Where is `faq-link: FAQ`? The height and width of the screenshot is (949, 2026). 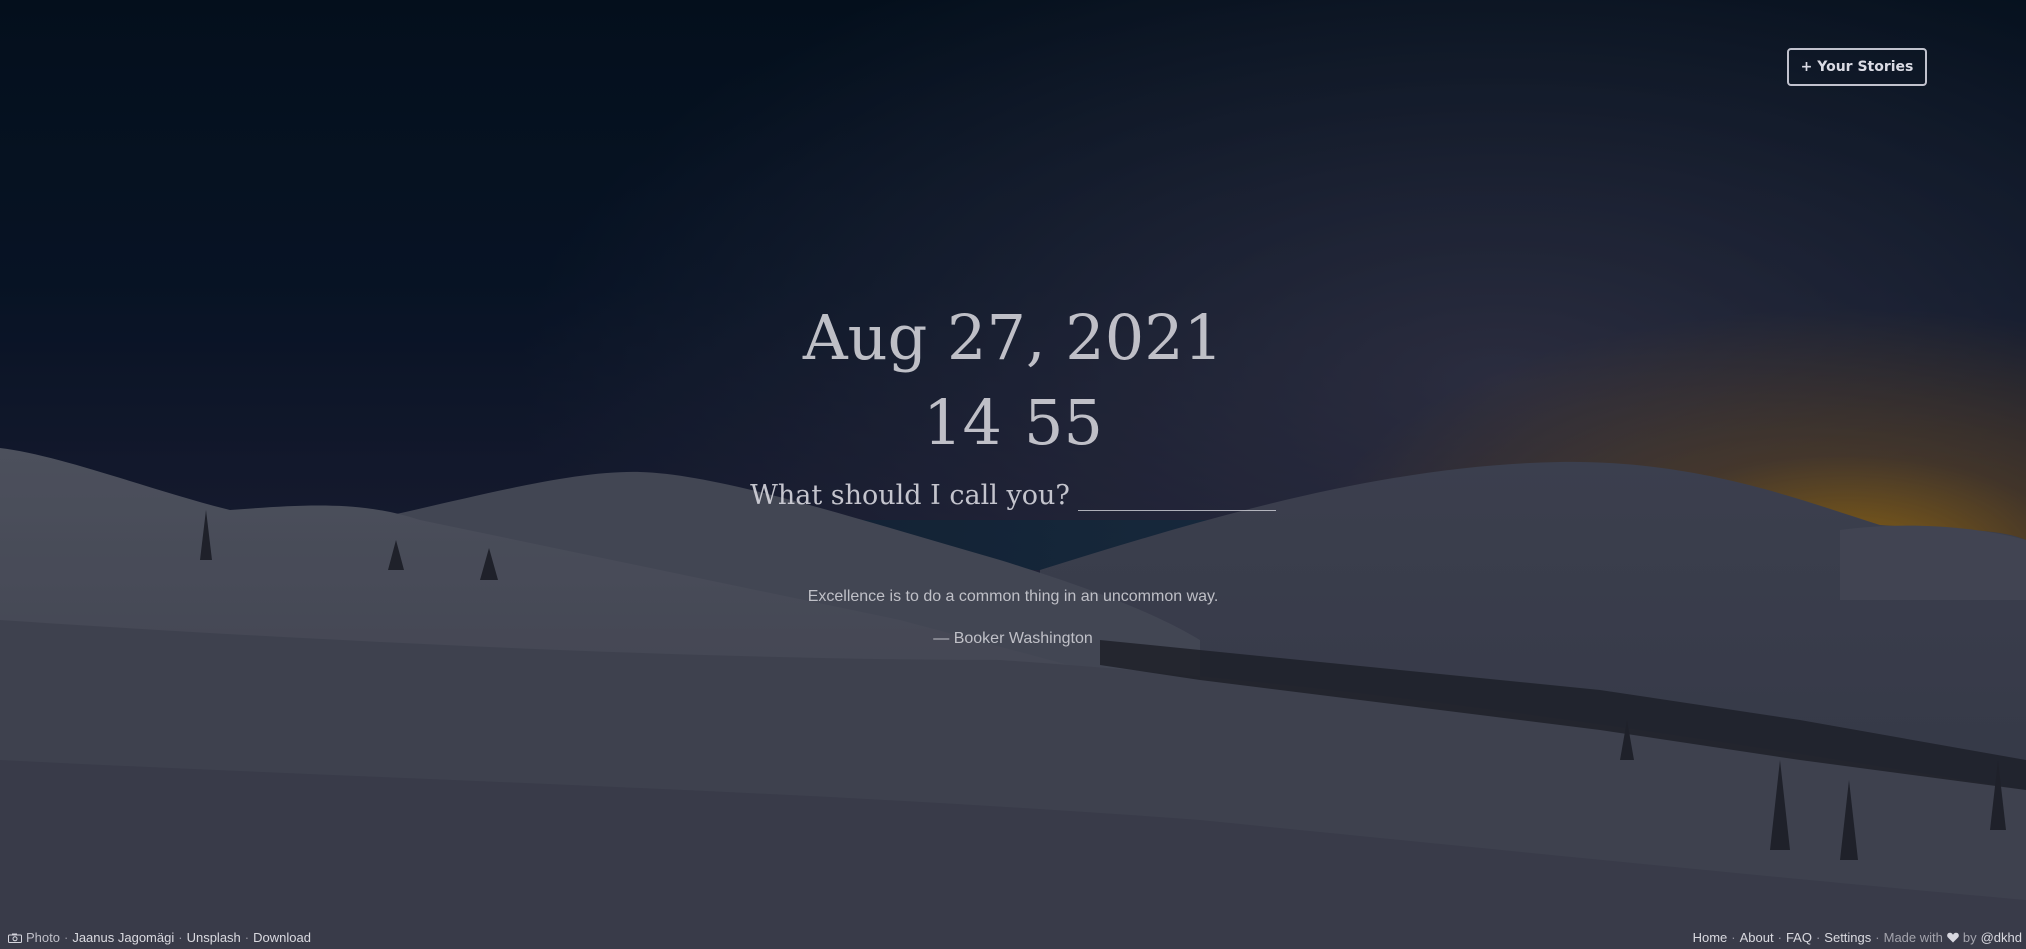 faq-link: FAQ is located at coordinates (1799, 937).